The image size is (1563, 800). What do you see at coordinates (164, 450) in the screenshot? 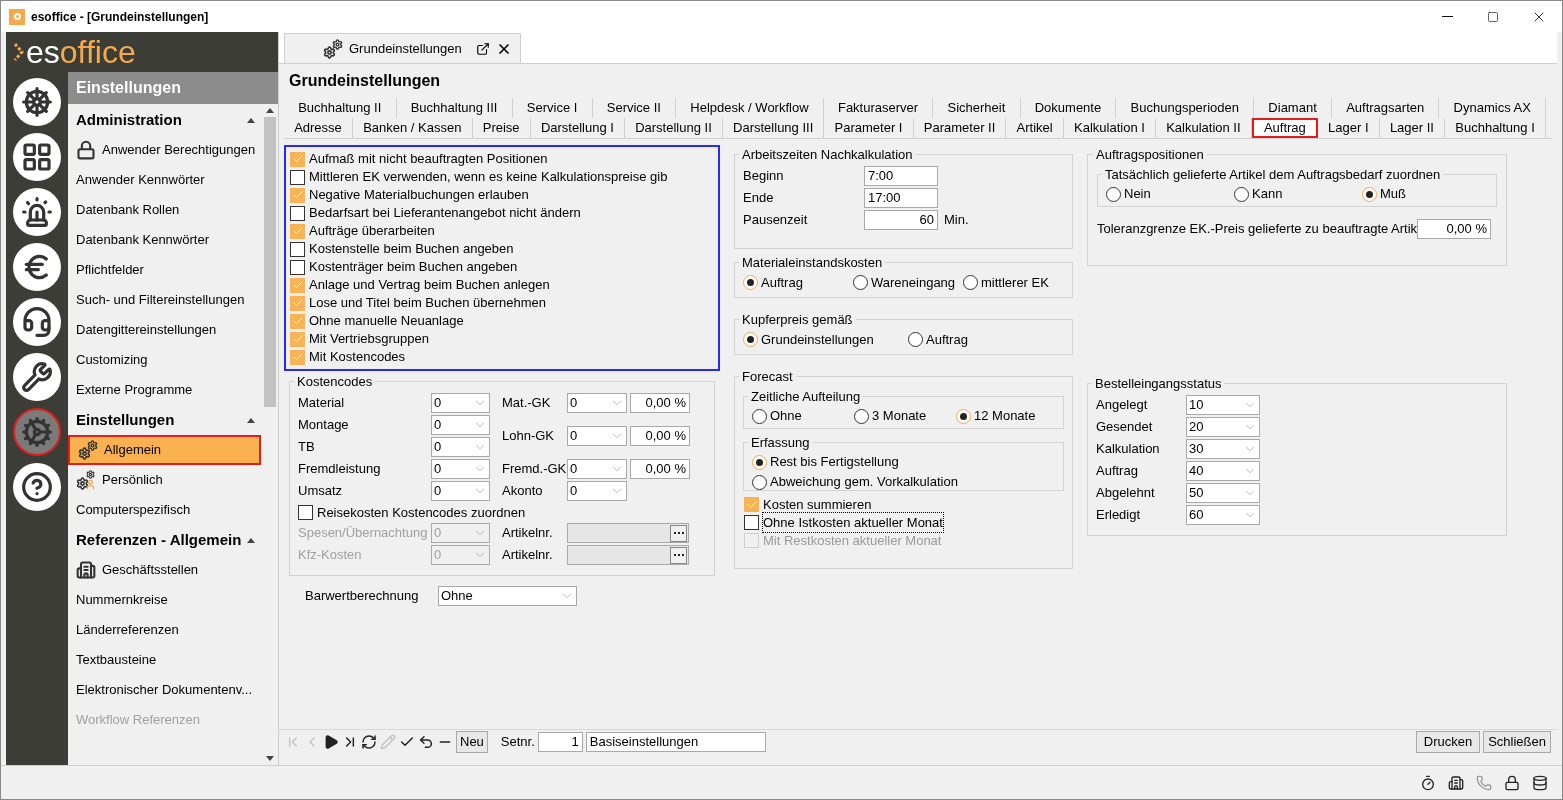
I see `sidebar-item: Allgemein` at bounding box center [164, 450].